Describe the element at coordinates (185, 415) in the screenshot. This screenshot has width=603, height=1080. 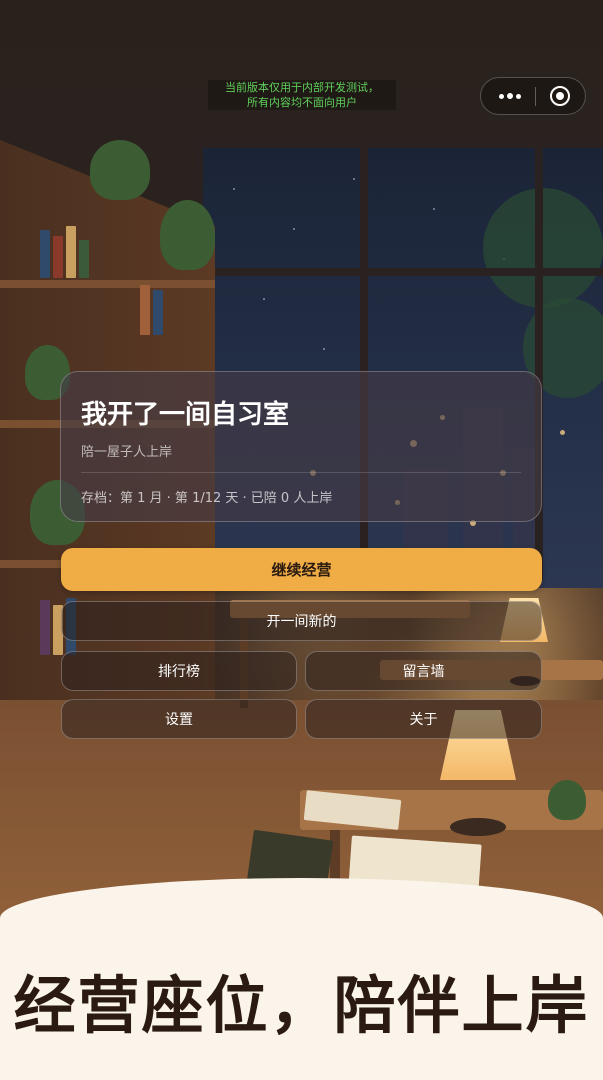
I see `game-title: 我开了一间自习室` at that location.